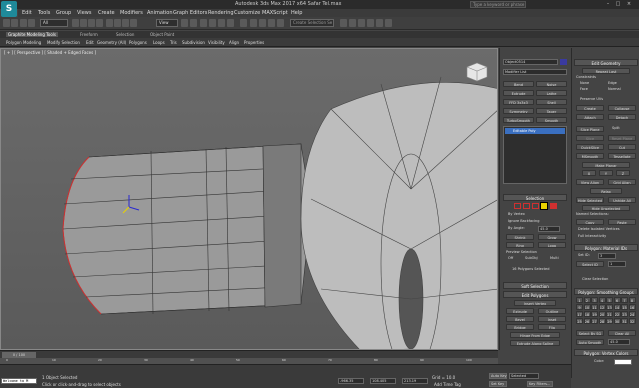  Describe the element at coordinates (23, 42) in the screenshot. I see `ribbon-polygon-modeling: Polygon Modeling` at that location.